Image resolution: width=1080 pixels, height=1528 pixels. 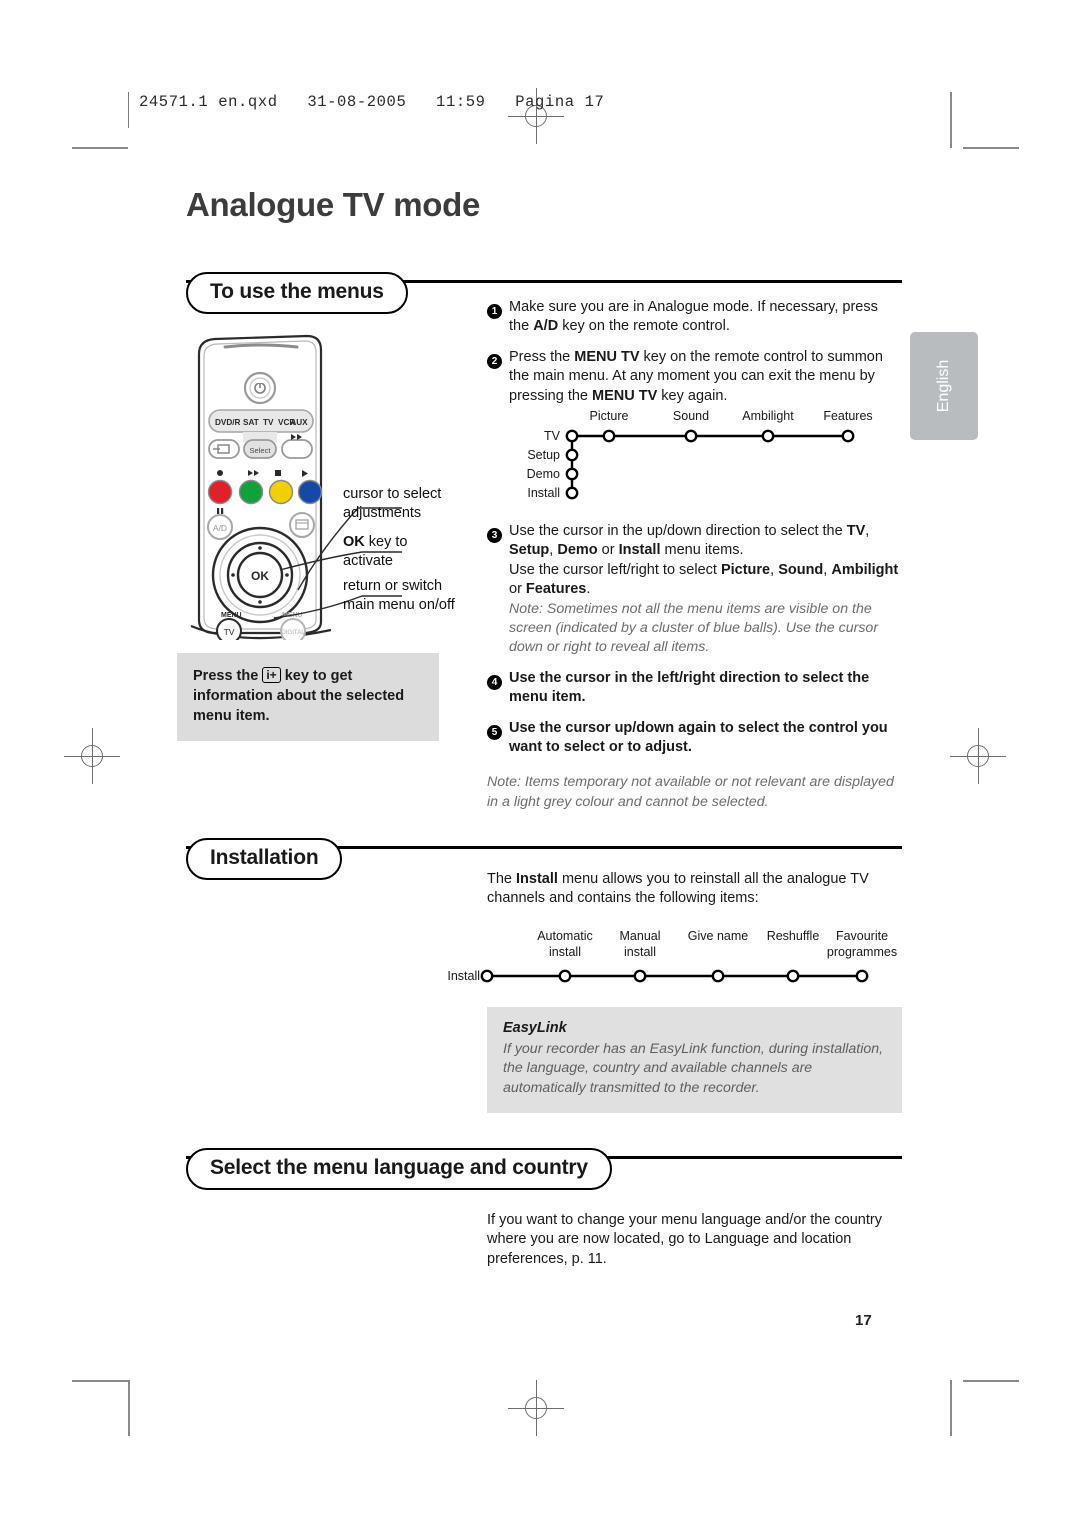 I want to click on i-plus-key-icon: i+, so click(x=271, y=675).